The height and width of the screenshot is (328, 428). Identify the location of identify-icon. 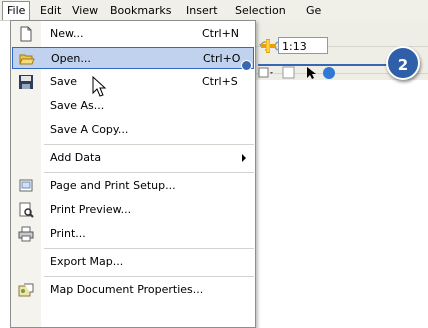
(329, 73).